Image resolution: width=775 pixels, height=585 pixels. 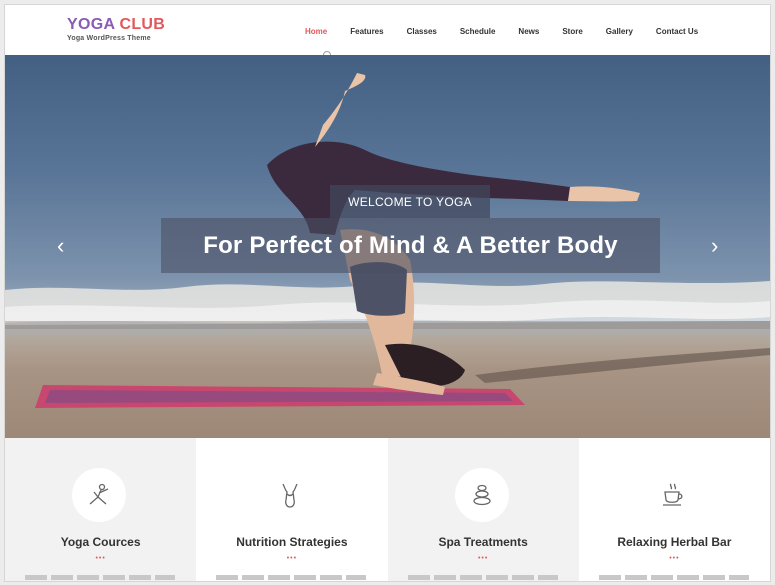 I want to click on slider-next-arrow-icon: ›, so click(x=714, y=246).